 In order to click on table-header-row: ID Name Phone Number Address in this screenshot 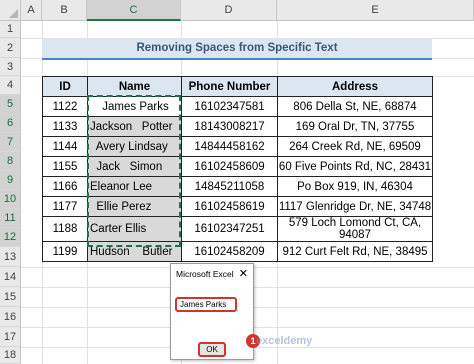, I will do `click(237, 86)`.